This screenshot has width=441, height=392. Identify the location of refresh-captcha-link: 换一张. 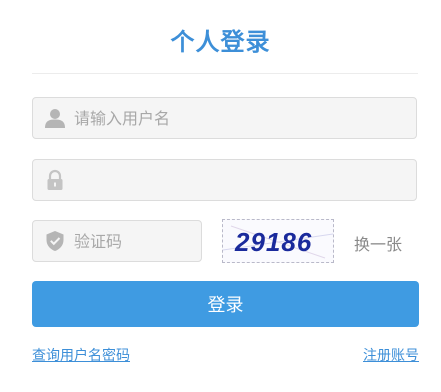
(378, 243).